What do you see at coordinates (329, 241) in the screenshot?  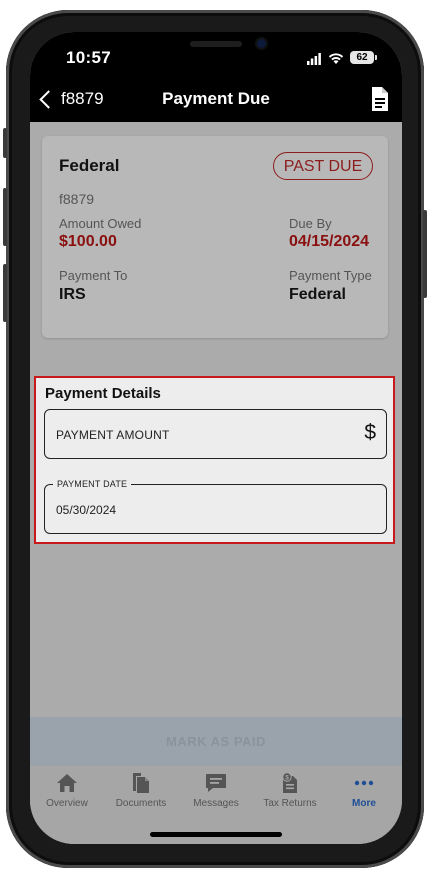 I see `due-by-value: 04/15/2024` at bounding box center [329, 241].